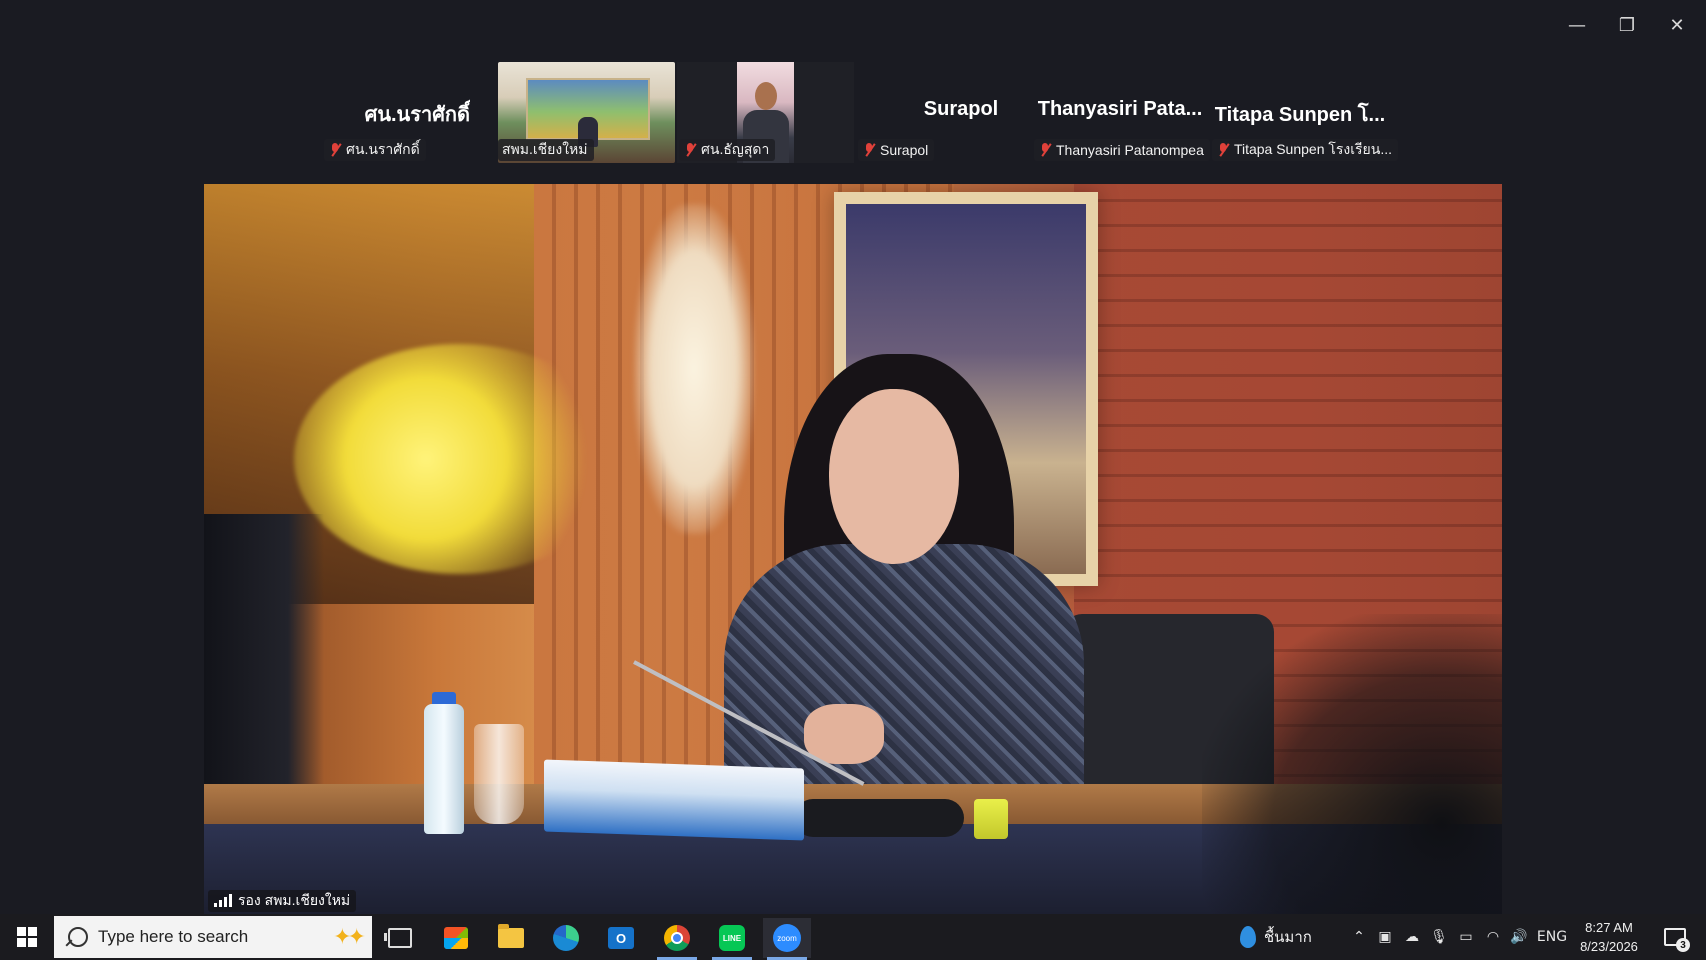 The image size is (1706, 960). Describe the element at coordinates (904, 150) in the screenshot. I see `participant-tag-label: Surapol` at that location.